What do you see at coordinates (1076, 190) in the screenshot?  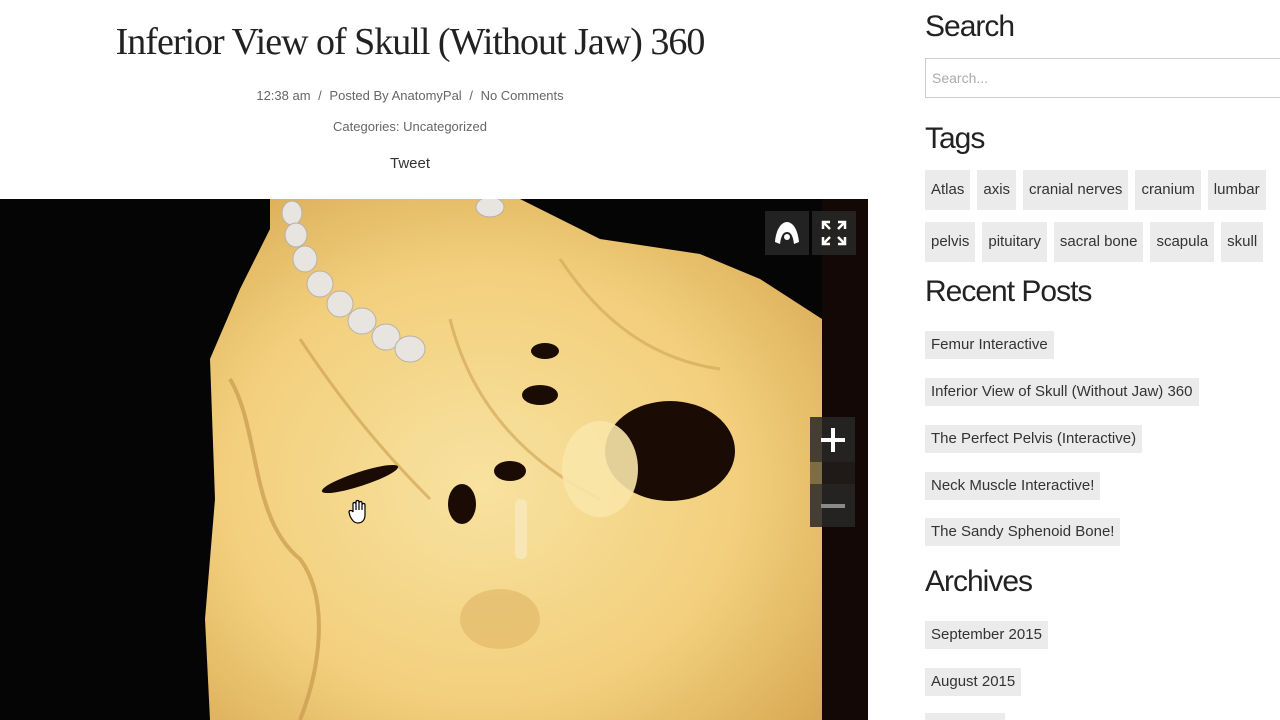 I see `tag-cranial-nerves: cranial nerves` at bounding box center [1076, 190].